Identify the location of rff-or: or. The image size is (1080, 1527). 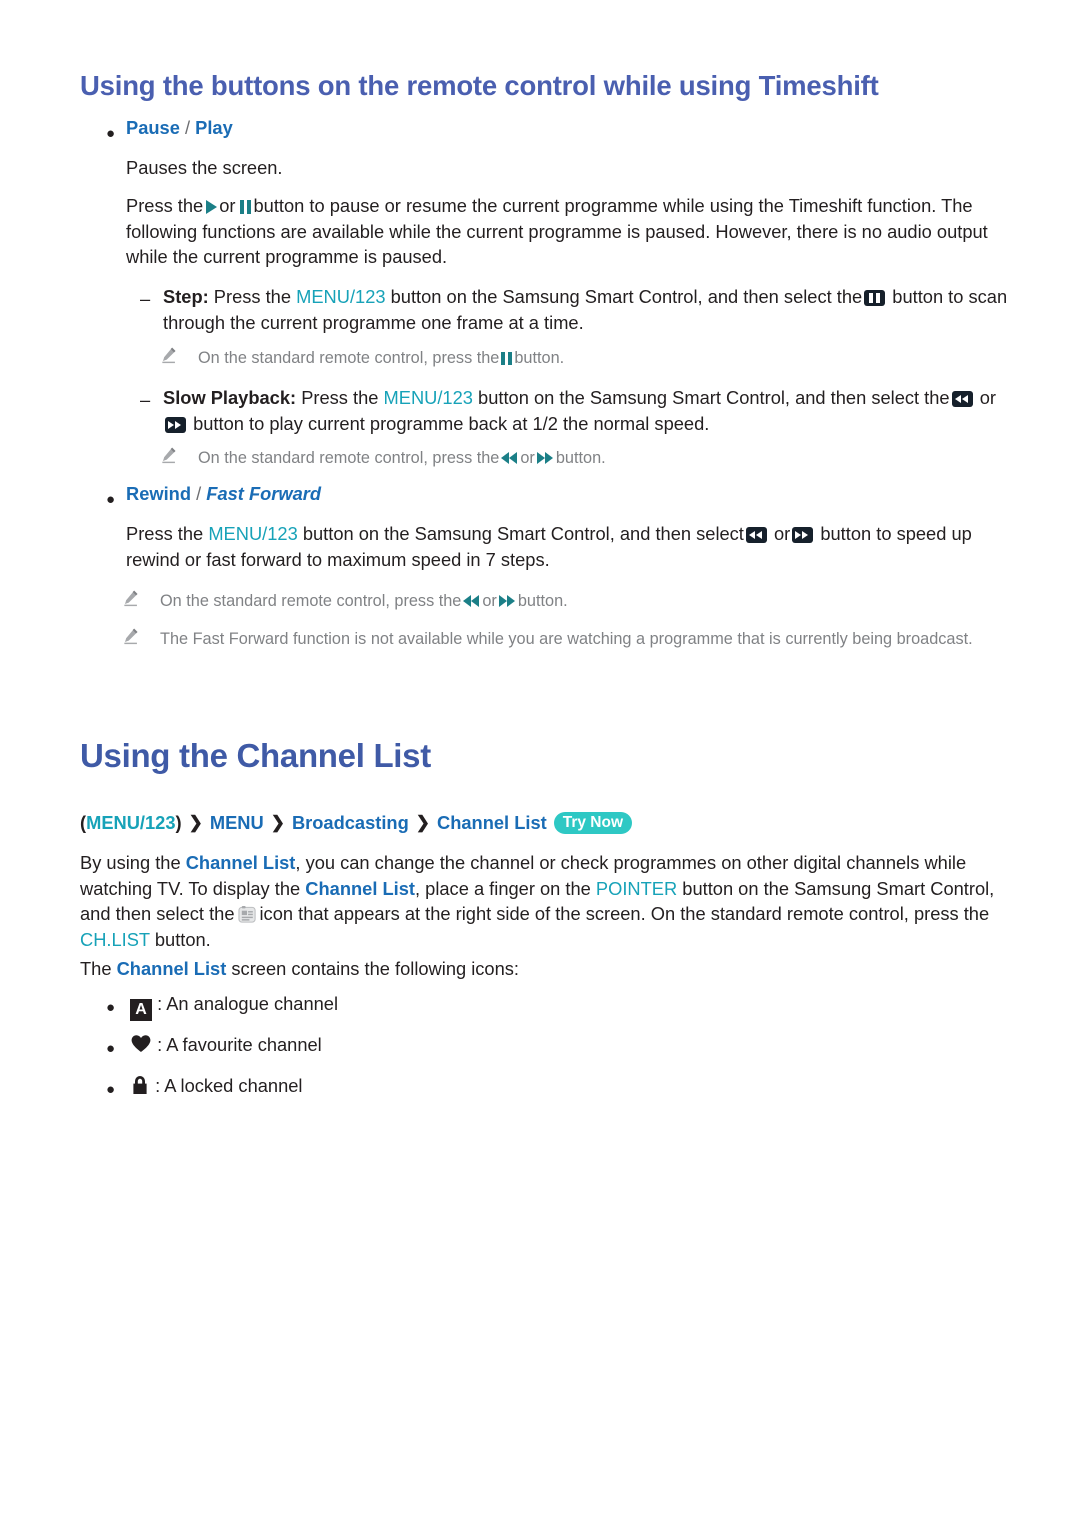
(782, 533).